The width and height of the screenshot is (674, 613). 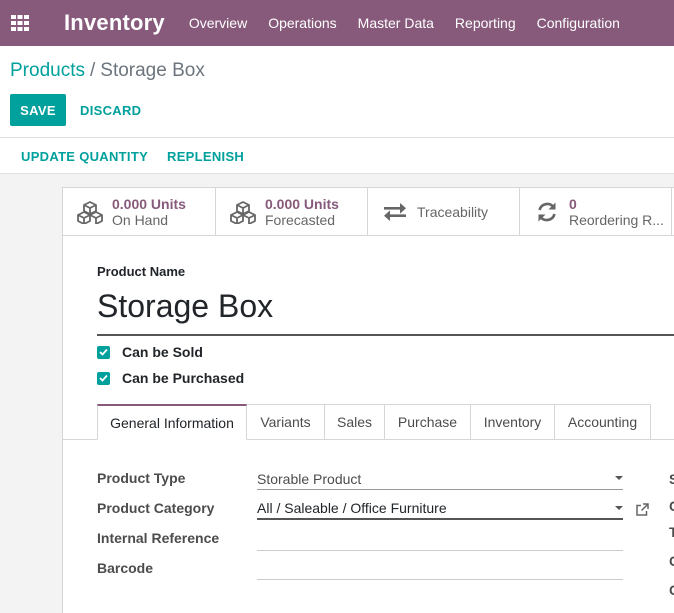 I want to click on can-be-purchased-row: Can be Purchased, so click(x=170, y=378).